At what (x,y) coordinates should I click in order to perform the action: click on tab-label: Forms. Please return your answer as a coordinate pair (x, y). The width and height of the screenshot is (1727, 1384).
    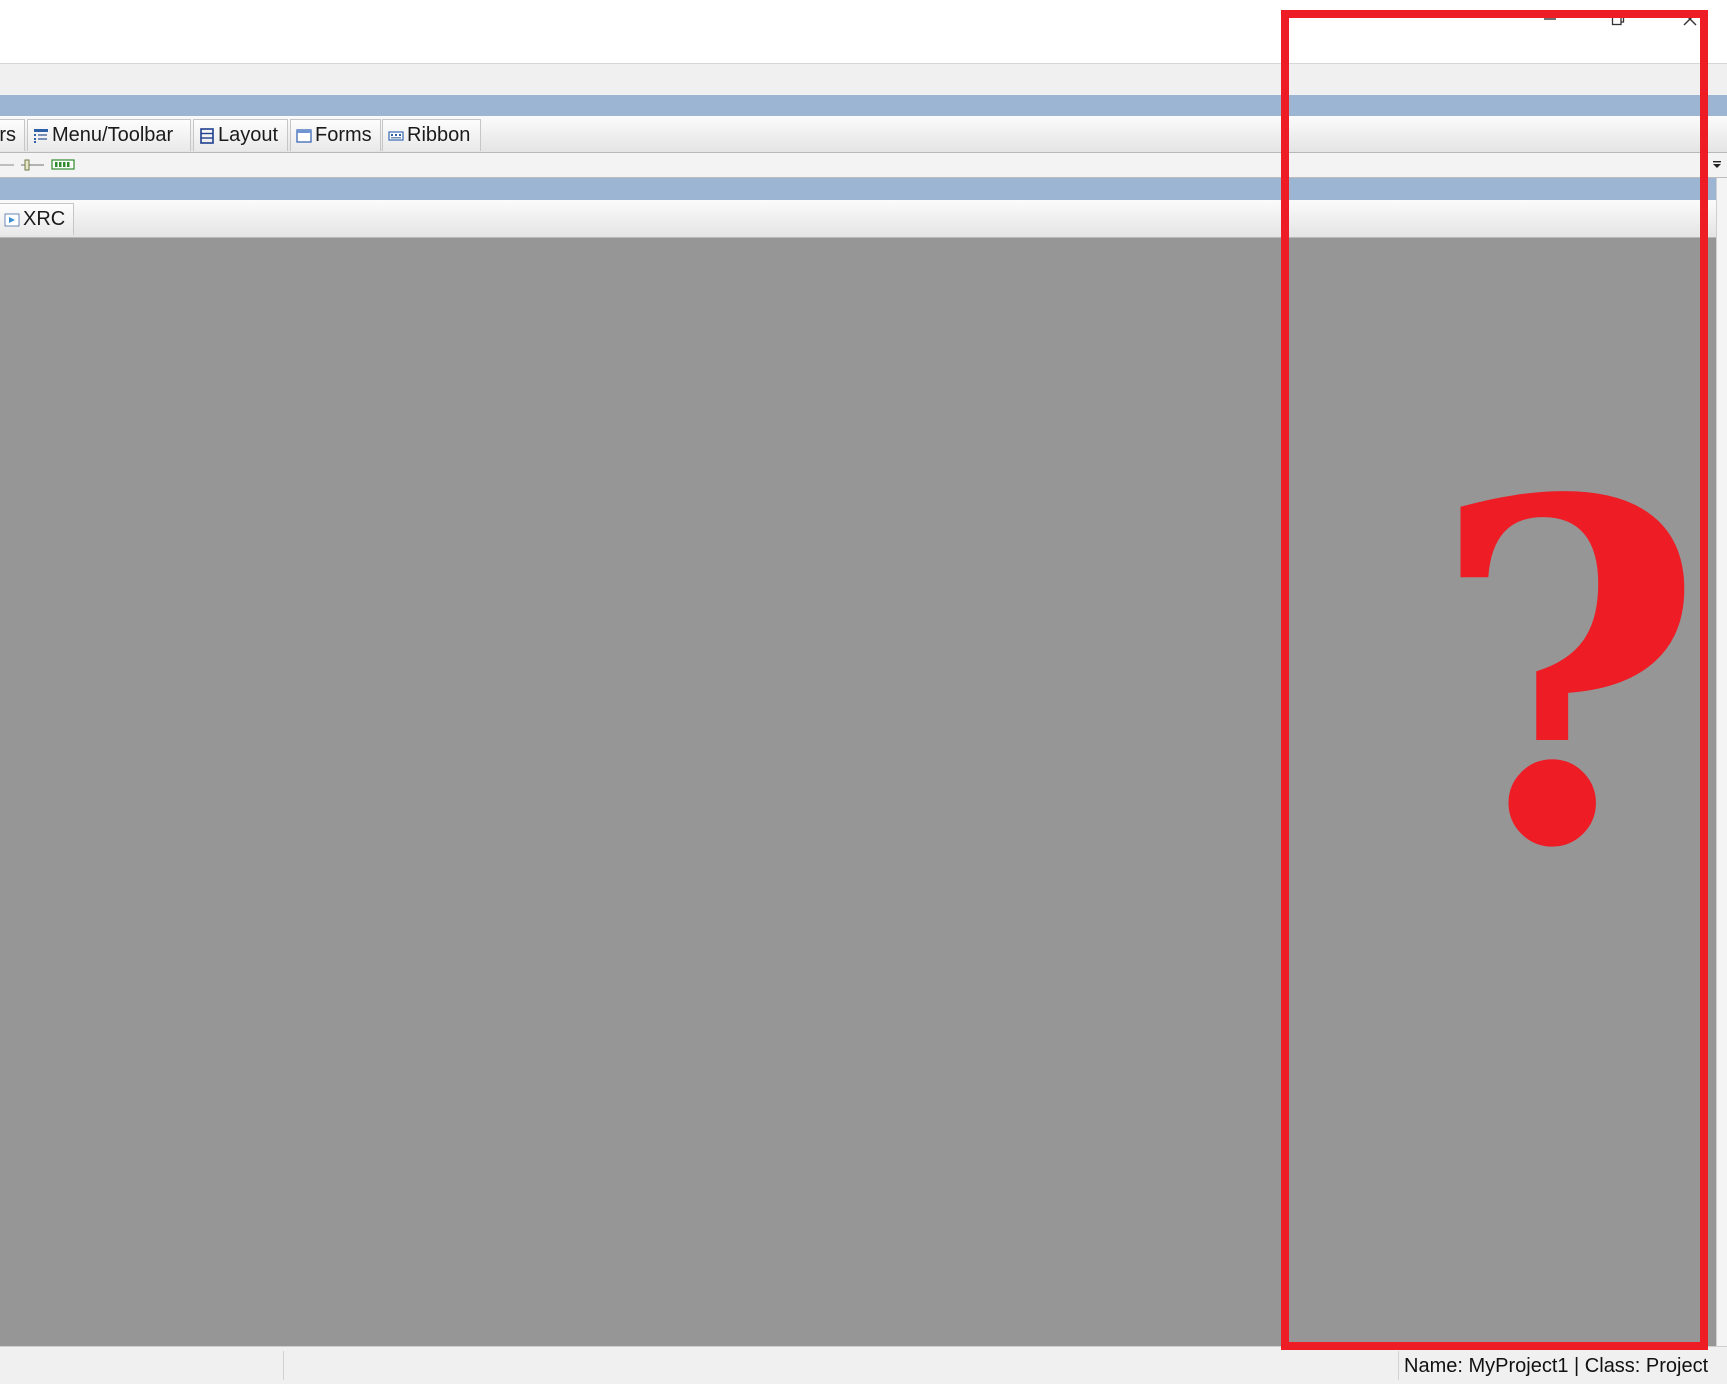
    Looking at the image, I should click on (343, 135).